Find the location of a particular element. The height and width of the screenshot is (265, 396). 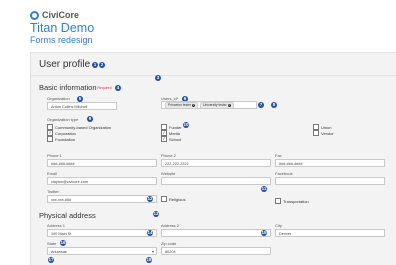

annotation-marker-18: 18 is located at coordinates (149, 260).